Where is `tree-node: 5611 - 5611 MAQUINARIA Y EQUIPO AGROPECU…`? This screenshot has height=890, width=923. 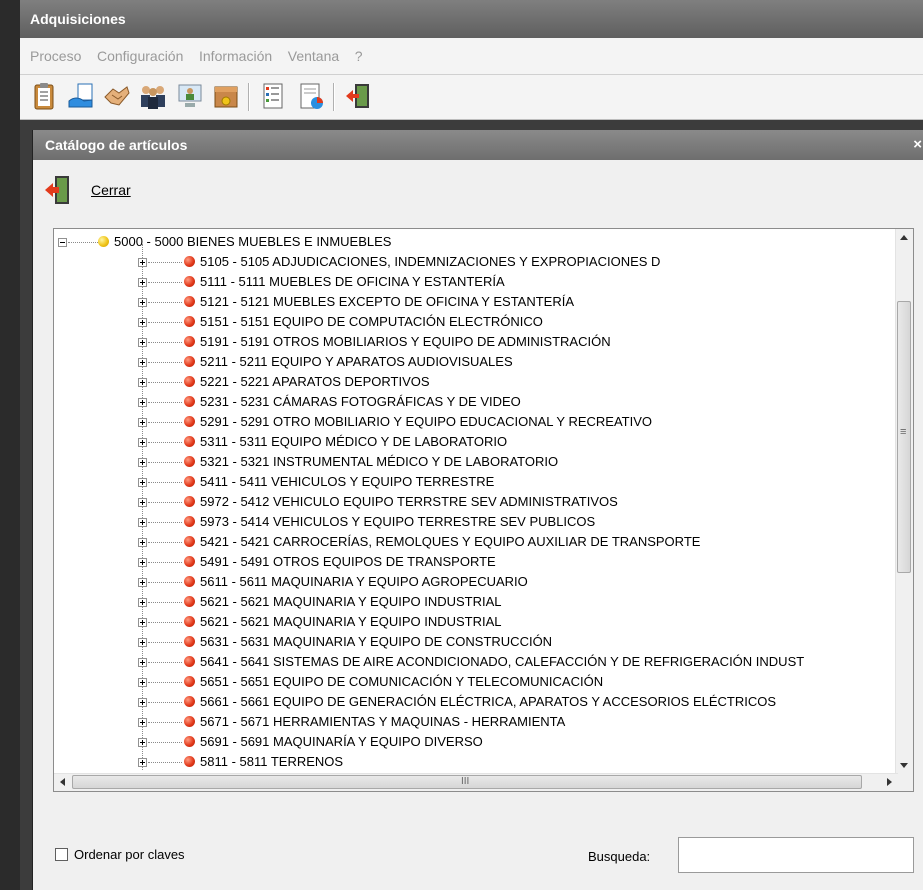 tree-node: 5611 - 5611 MAQUINARIA Y EQUIPO AGROPECU… is located at coordinates (474, 582).